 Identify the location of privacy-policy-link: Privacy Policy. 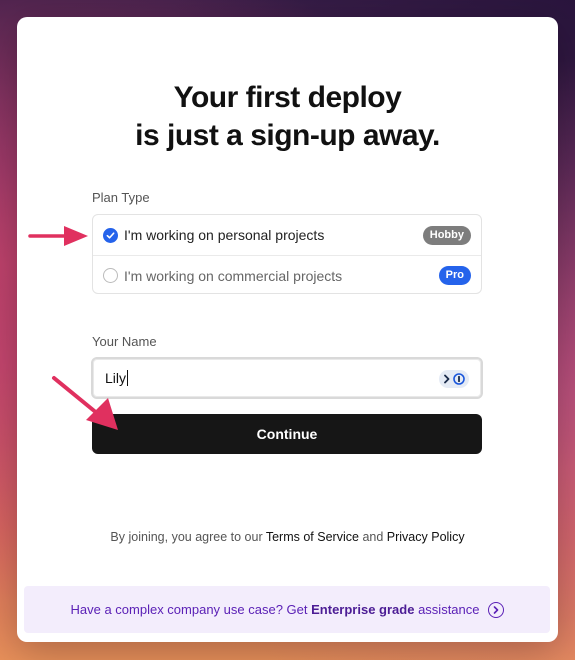
(426, 537).